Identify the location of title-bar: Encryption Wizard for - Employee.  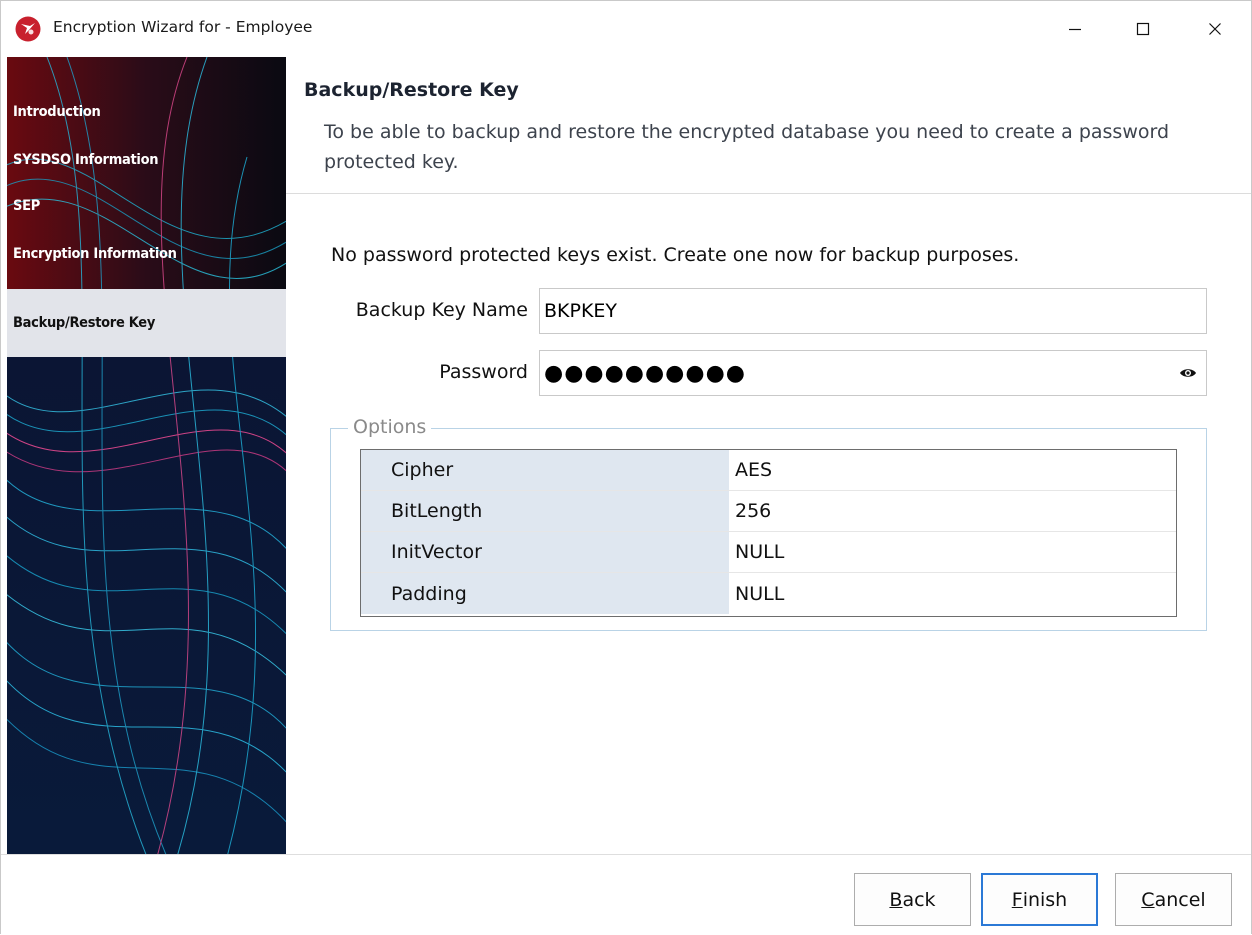
(626, 29).